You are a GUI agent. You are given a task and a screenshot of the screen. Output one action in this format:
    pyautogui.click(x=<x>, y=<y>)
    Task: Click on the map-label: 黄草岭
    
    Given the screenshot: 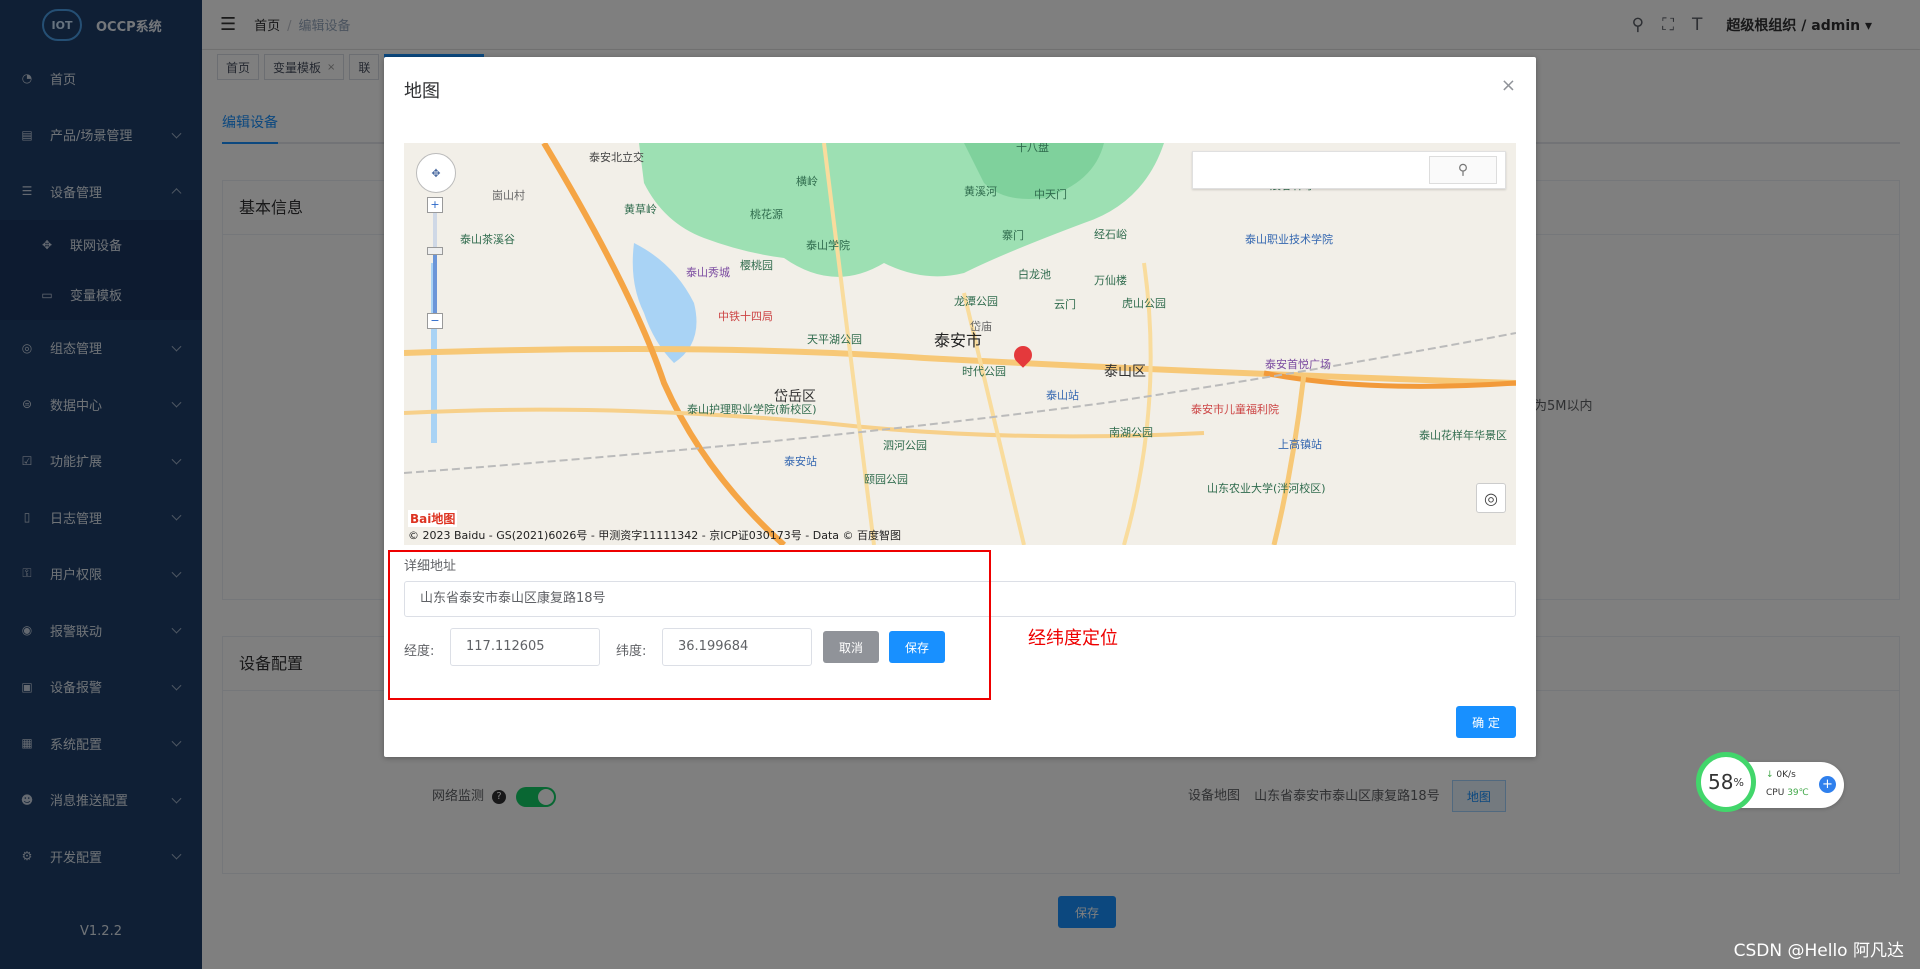 What is the action you would take?
    pyautogui.click(x=640, y=209)
    